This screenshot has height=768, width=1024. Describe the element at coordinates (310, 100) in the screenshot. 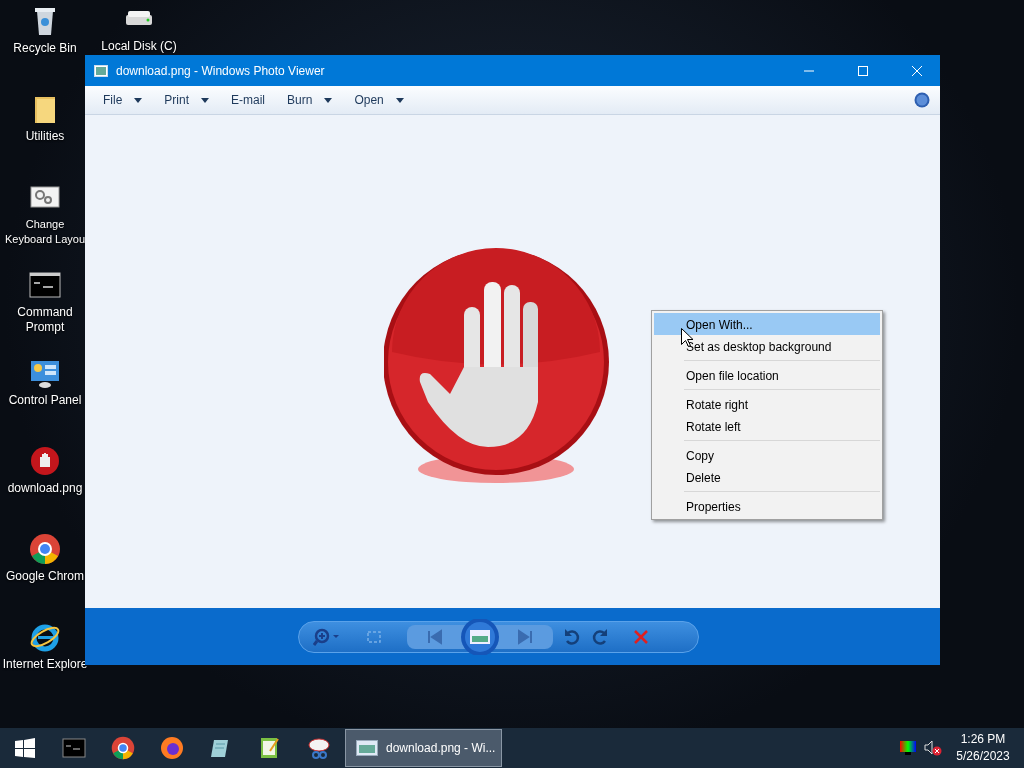

I see `menu-item: Burn` at that location.